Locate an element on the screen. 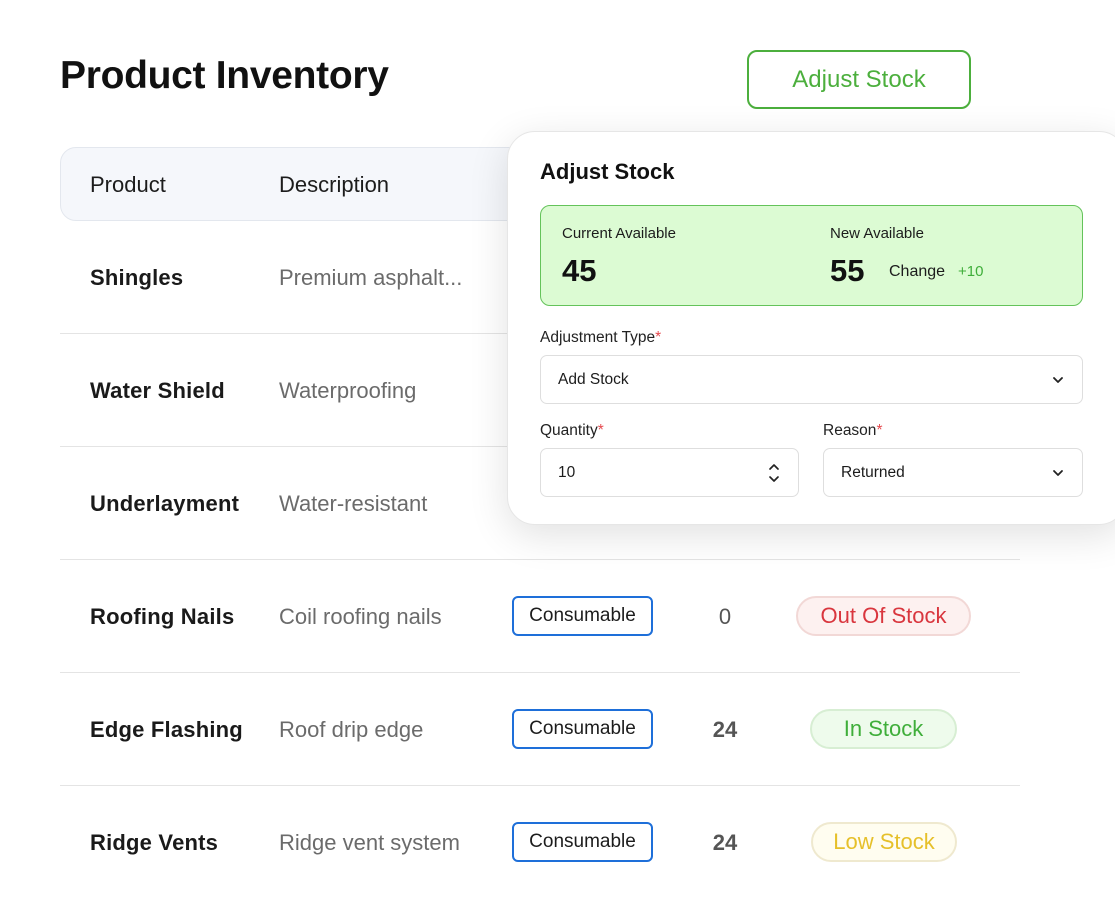  adjustment-type-label-text: Adjustment Type is located at coordinates (598, 337).